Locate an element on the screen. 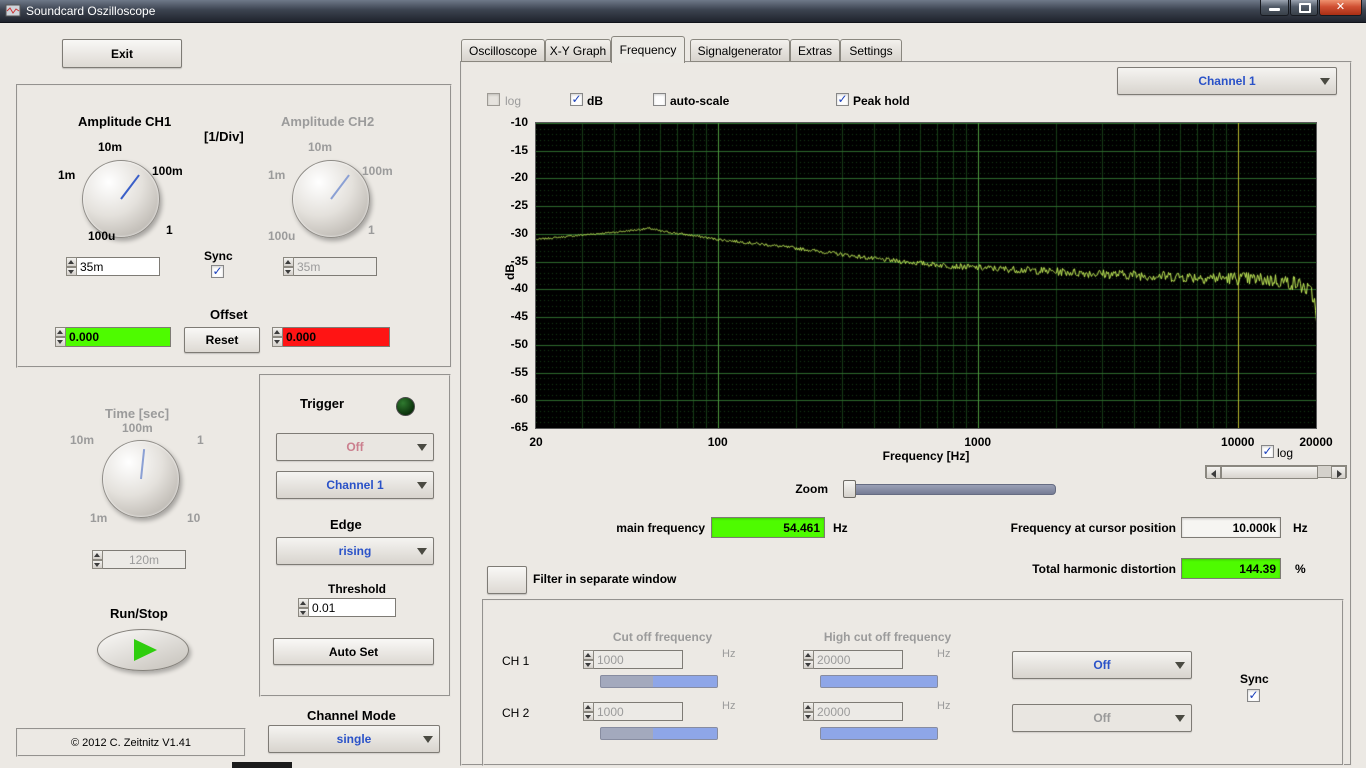 The image size is (1366, 768). scroll-left-icon is located at coordinates (1213, 472).